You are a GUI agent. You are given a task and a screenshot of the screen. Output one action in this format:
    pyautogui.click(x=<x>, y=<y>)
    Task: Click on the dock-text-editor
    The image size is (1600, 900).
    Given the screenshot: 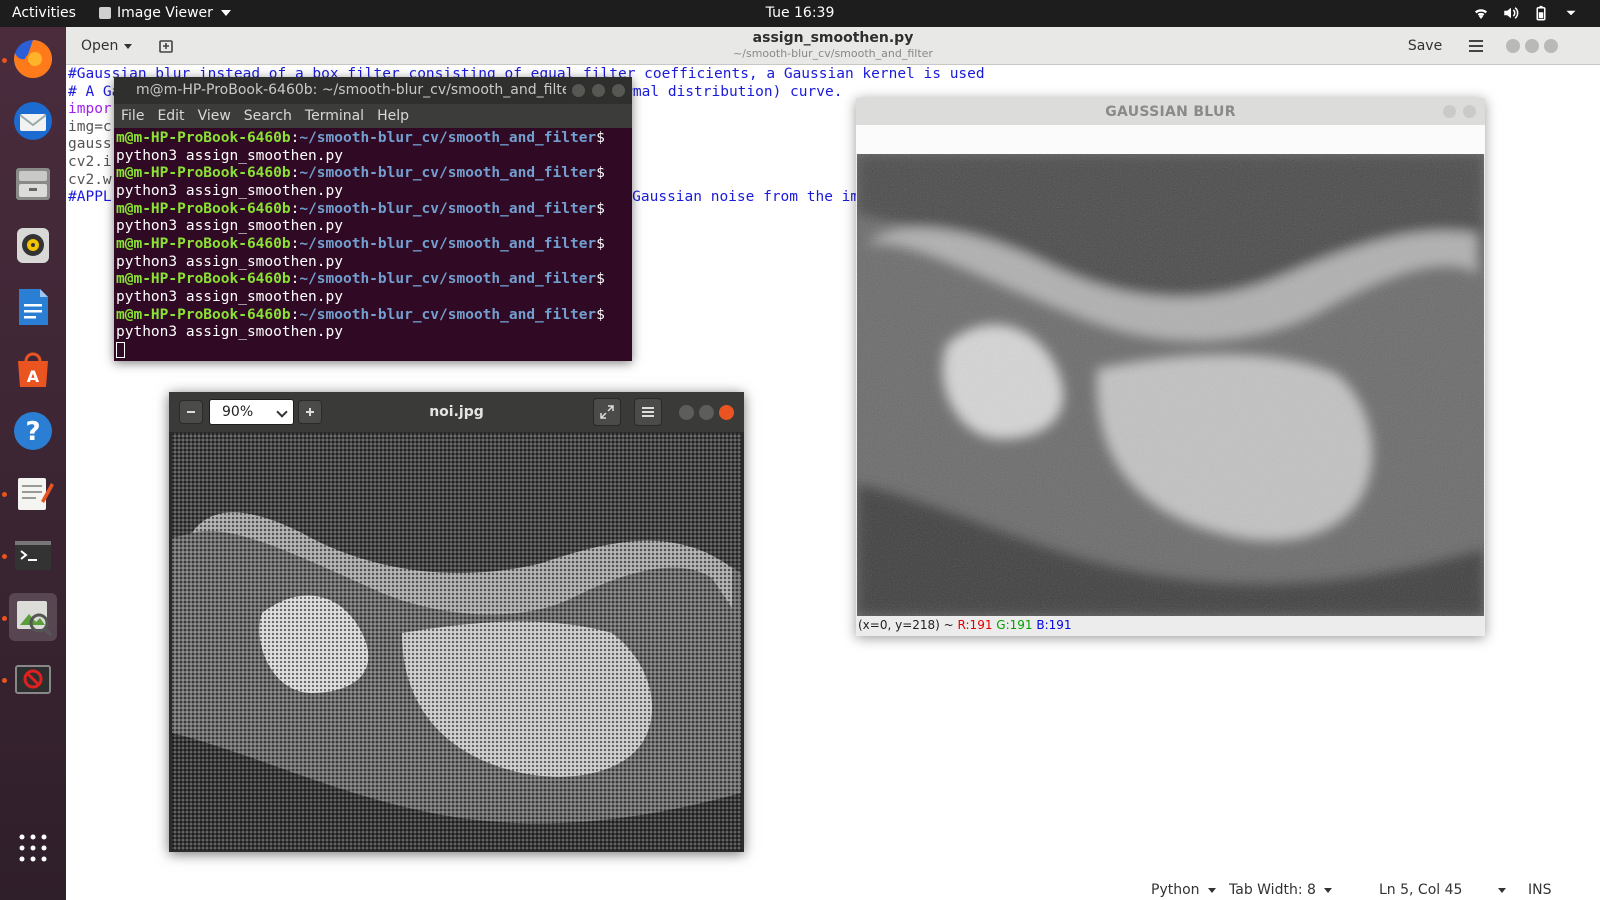 What is the action you would take?
    pyautogui.click(x=33, y=493)
    